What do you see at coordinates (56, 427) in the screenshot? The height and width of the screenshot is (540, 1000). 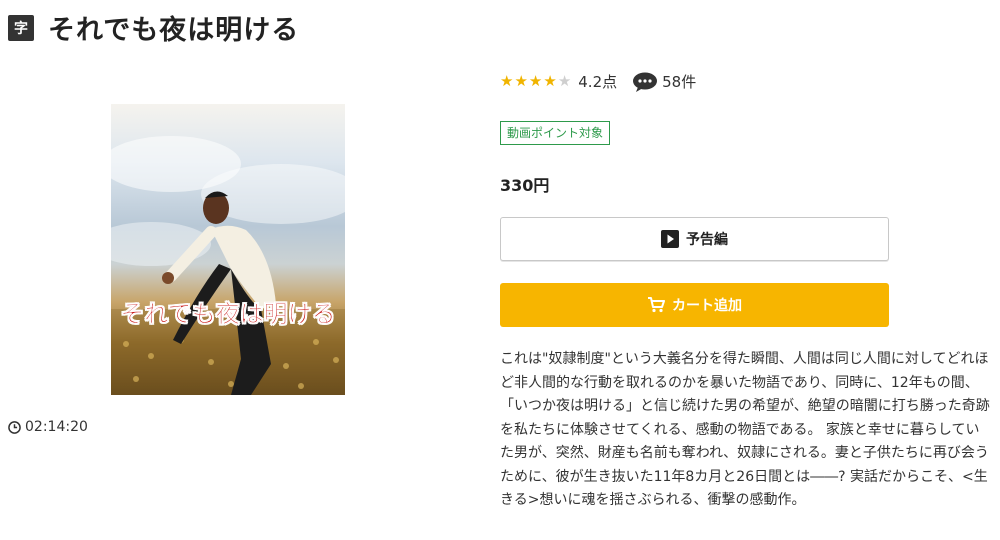 I see `runtime-value: 02:14:20` at bounding box center [56, 427].